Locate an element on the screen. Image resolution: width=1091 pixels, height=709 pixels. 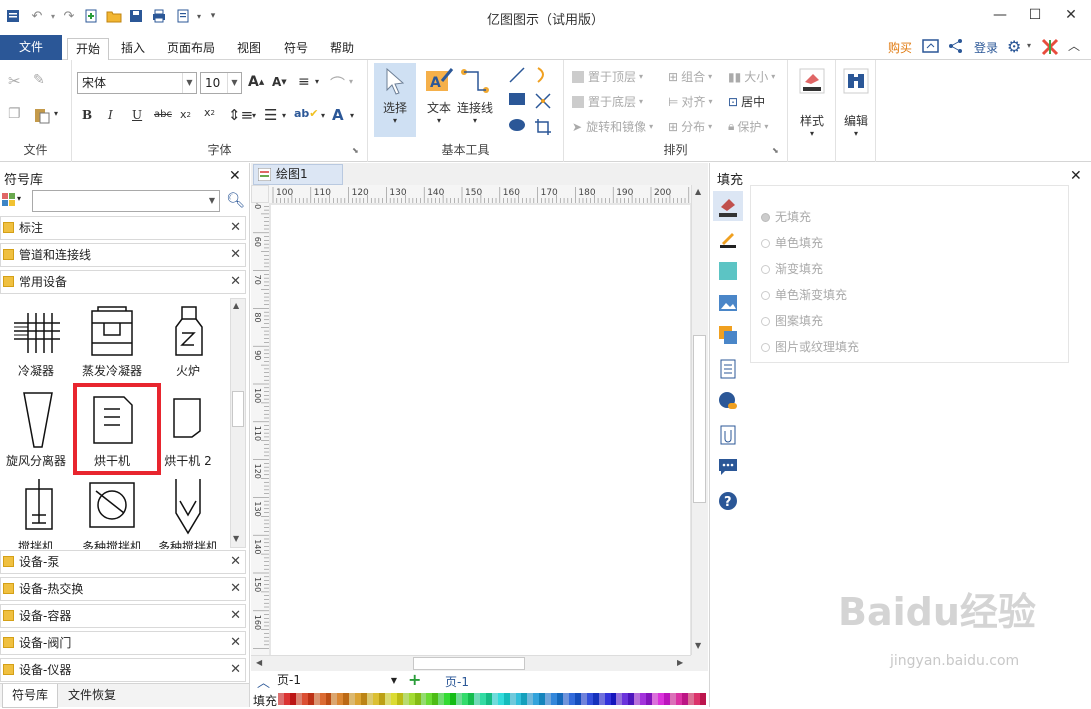
center-button: ⊡ 居中 is located at coordinates (746, 101).